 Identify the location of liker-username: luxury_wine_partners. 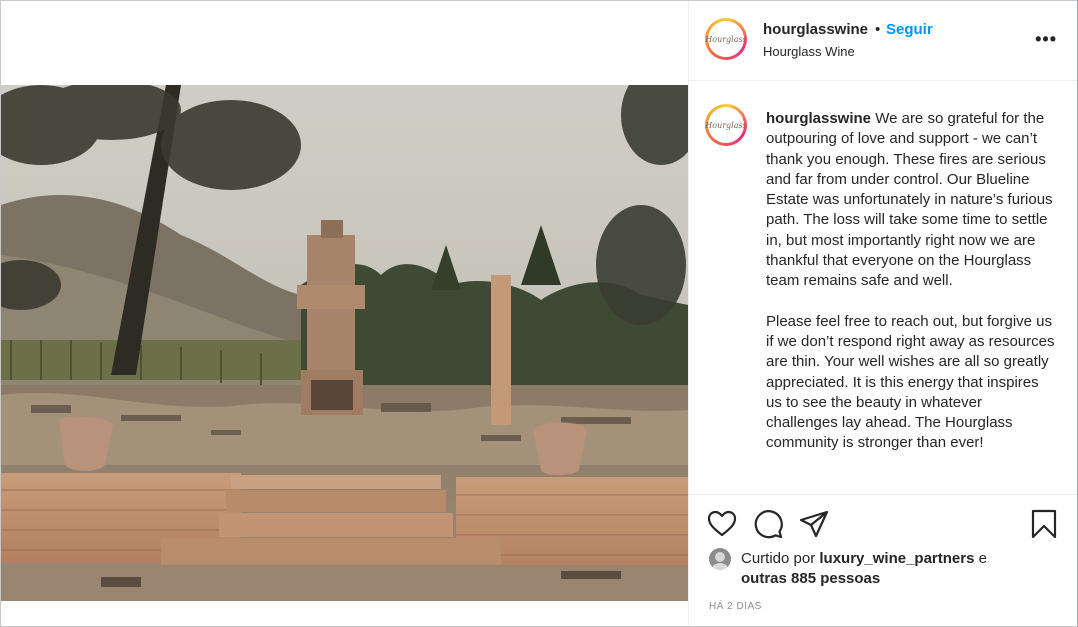
(896, 558).